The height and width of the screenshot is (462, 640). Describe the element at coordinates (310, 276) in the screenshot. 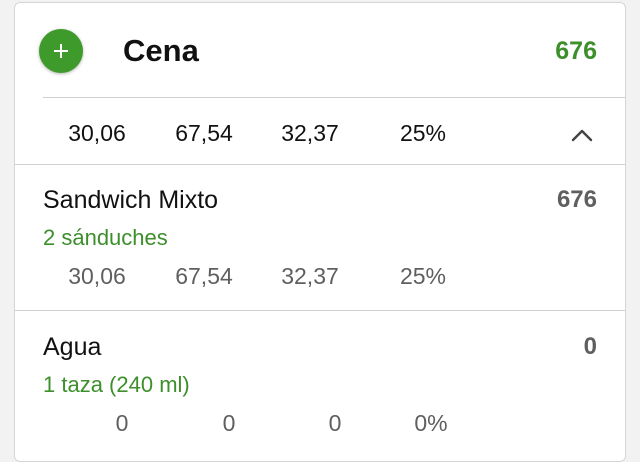

I see `food-macro-value: 32,37` at that location.